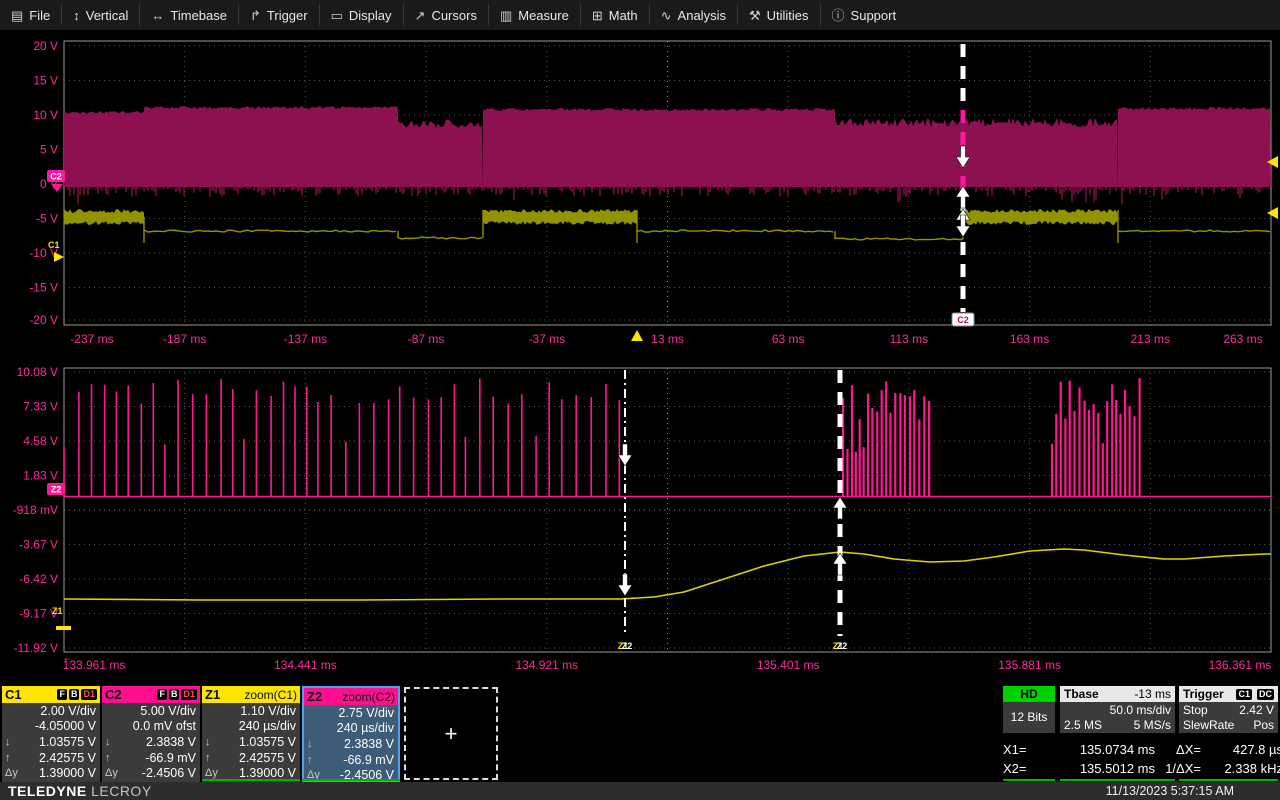 This screenshot has height=800, width=1280. Describe the element at coordinates (1195, 709) in the screenshot. I see `trigger-mode: Stop` at that location.